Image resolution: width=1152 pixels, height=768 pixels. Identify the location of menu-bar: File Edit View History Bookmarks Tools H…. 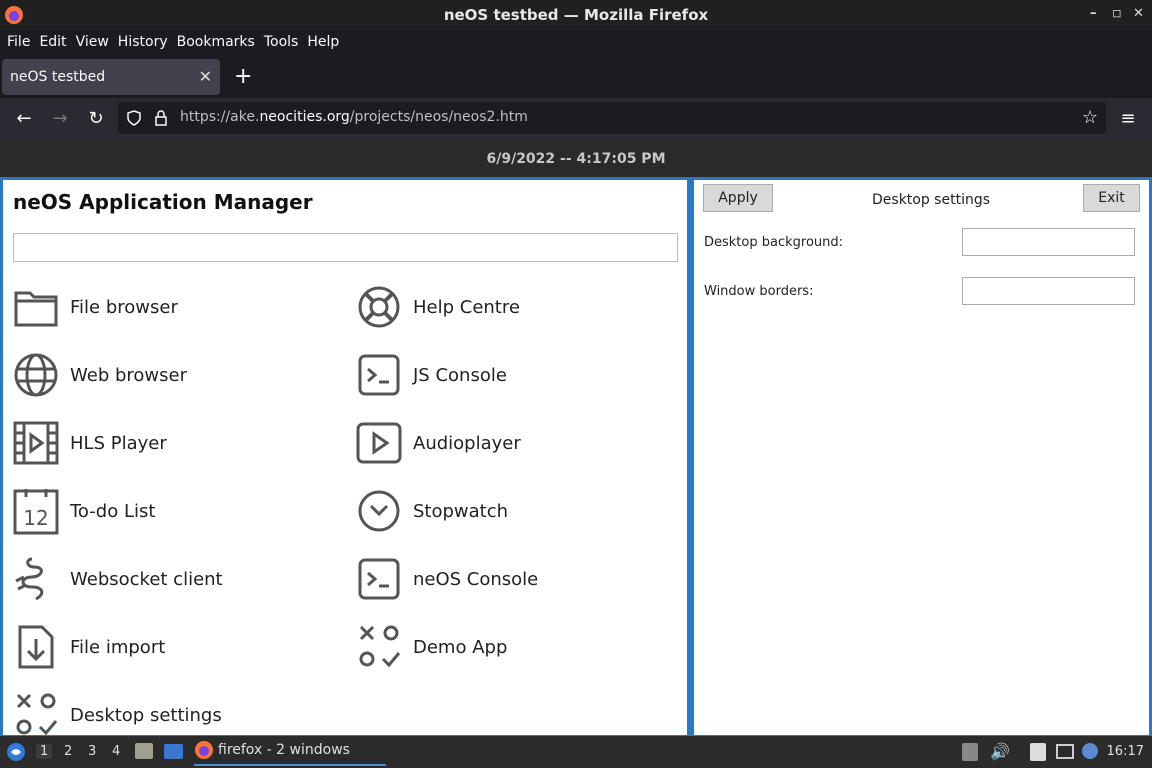
(576, 42).